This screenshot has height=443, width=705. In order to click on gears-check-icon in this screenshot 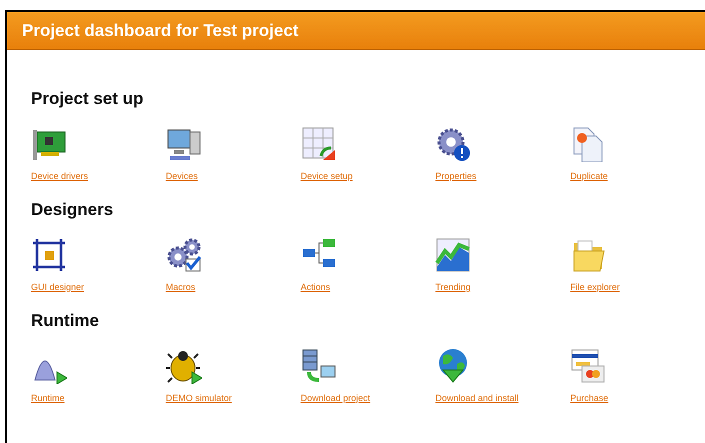, I will do `click(184, 254)`.